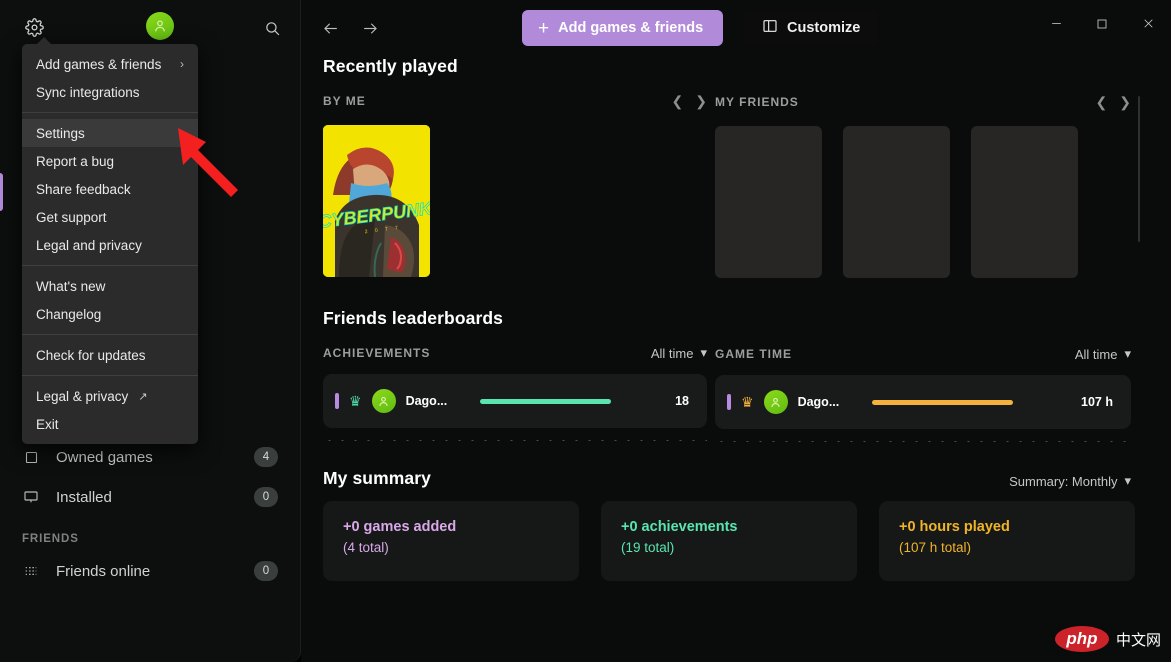  I want to click on close-button, so click(1148, 23).